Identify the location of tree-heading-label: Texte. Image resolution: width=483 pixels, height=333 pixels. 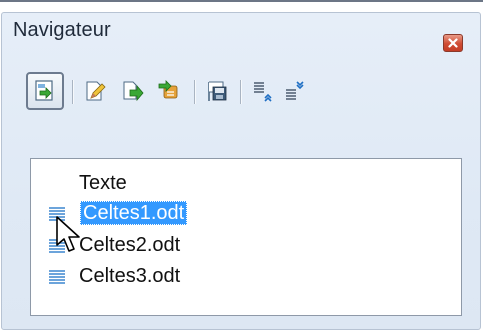
(103, 183).